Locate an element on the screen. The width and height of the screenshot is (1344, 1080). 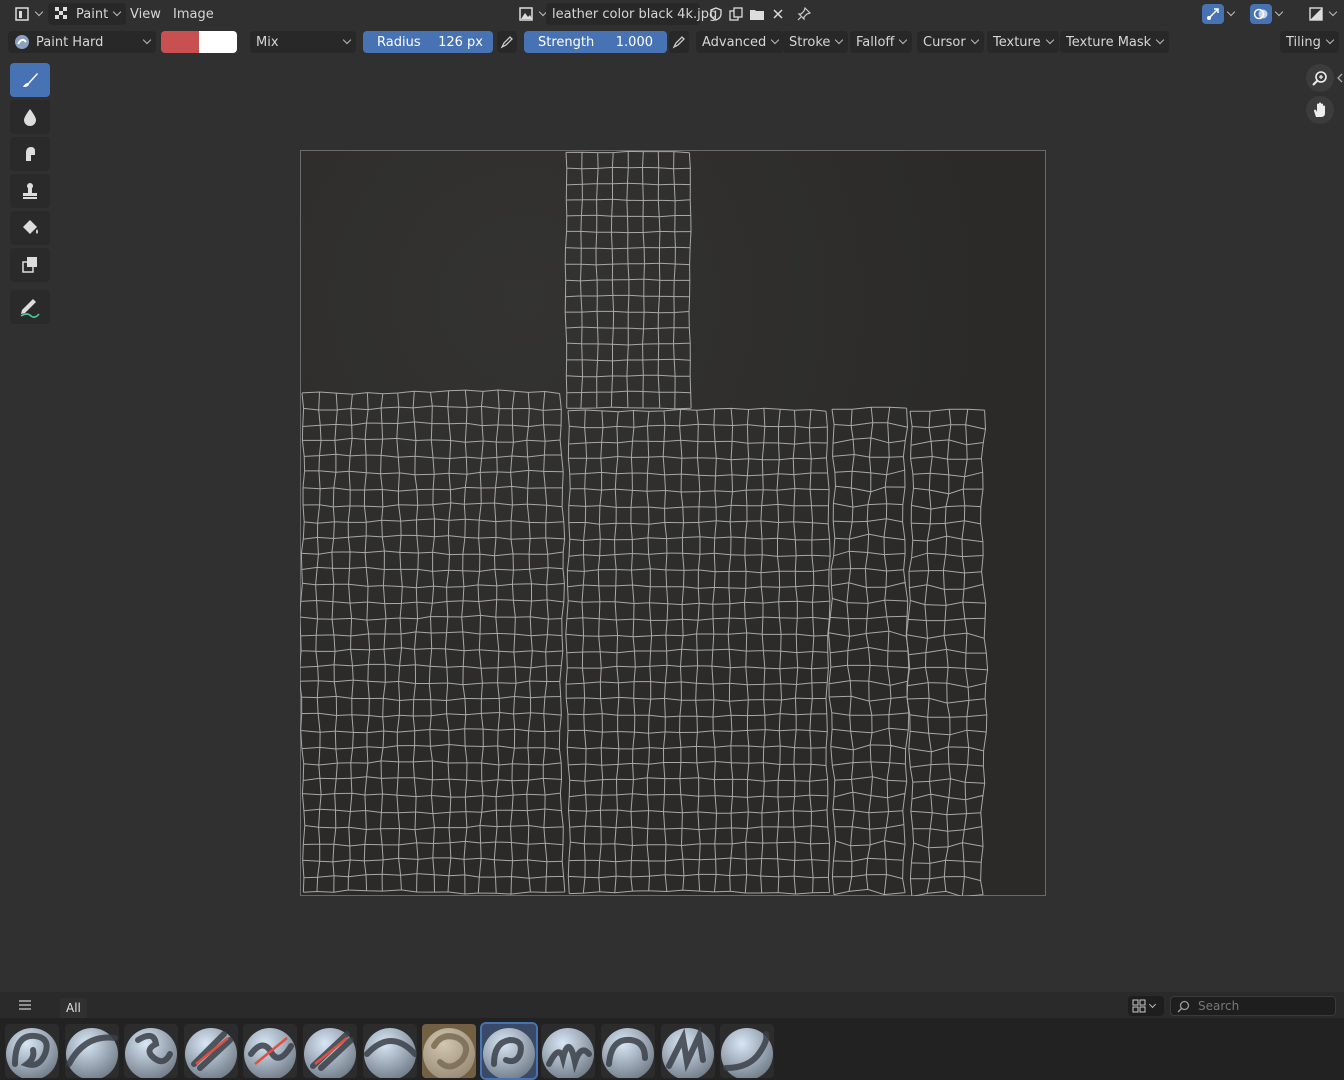
clone-brush-tool is located at coordinates (30, 191).